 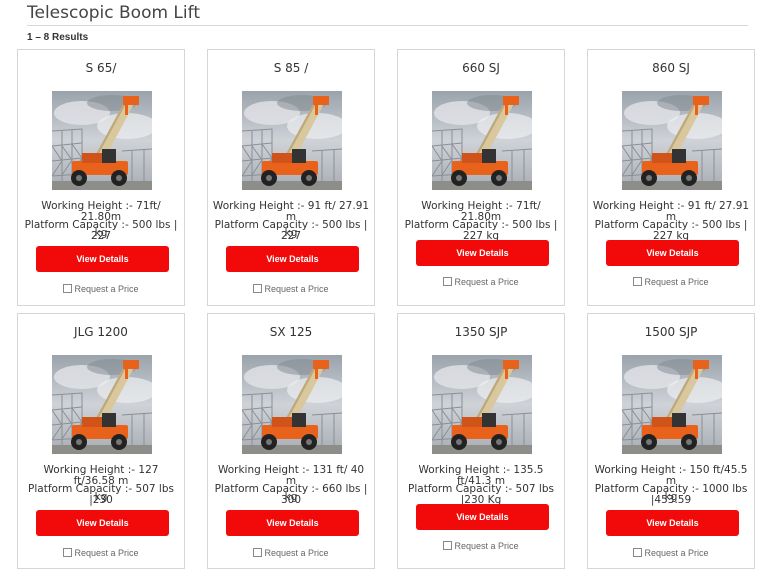 I want to click on title-divider, so click(x=387, y=25).